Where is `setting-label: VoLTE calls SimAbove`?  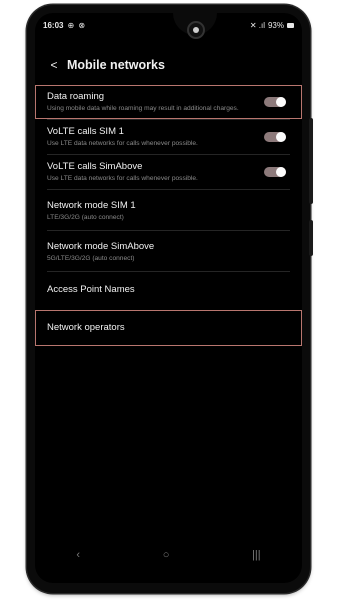 setting-label: VoLTE calls SimAbove is located at coordinates (95, 166).